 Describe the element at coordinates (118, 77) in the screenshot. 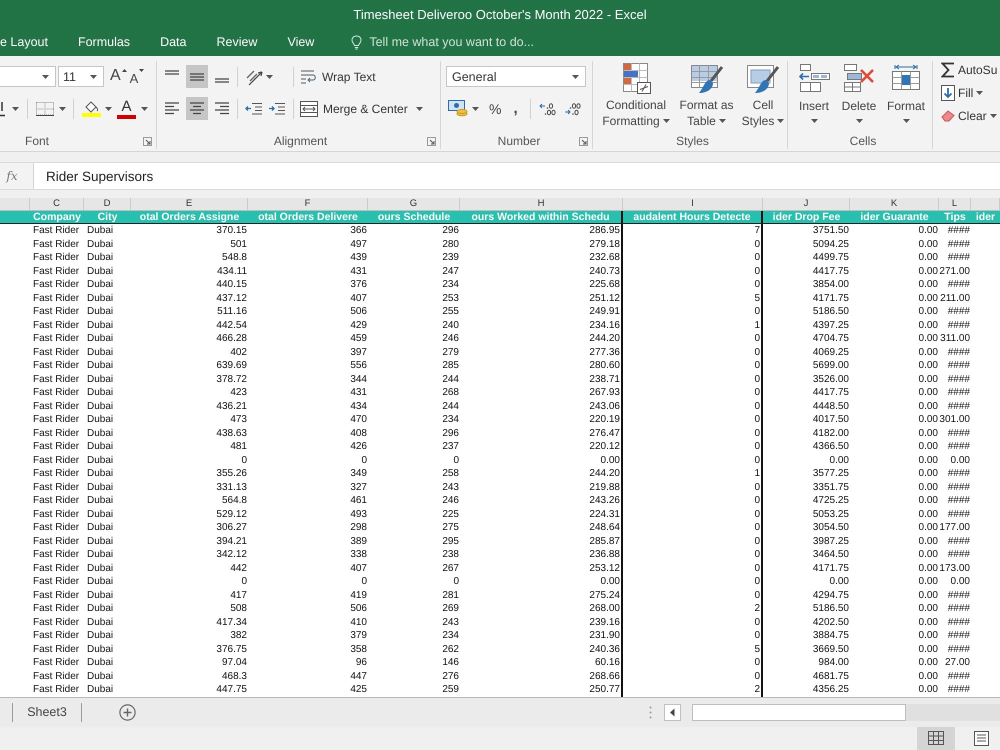

I see `grow-font-button: A` at that location.